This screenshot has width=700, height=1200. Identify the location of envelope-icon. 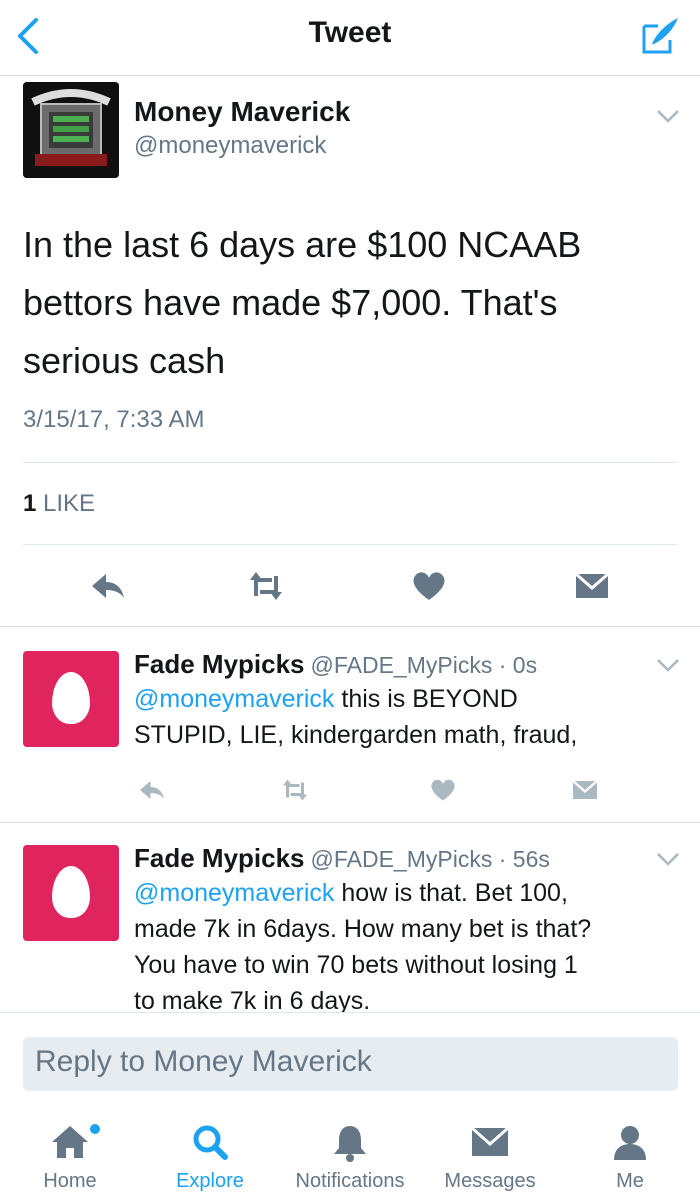
(490, 1141).